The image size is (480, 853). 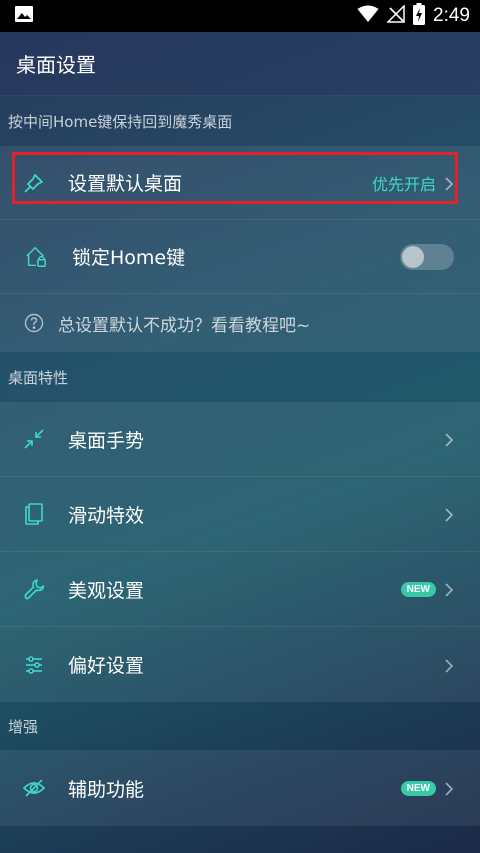 I want to click on battery-charging-icon, so click(x=419, y=16).